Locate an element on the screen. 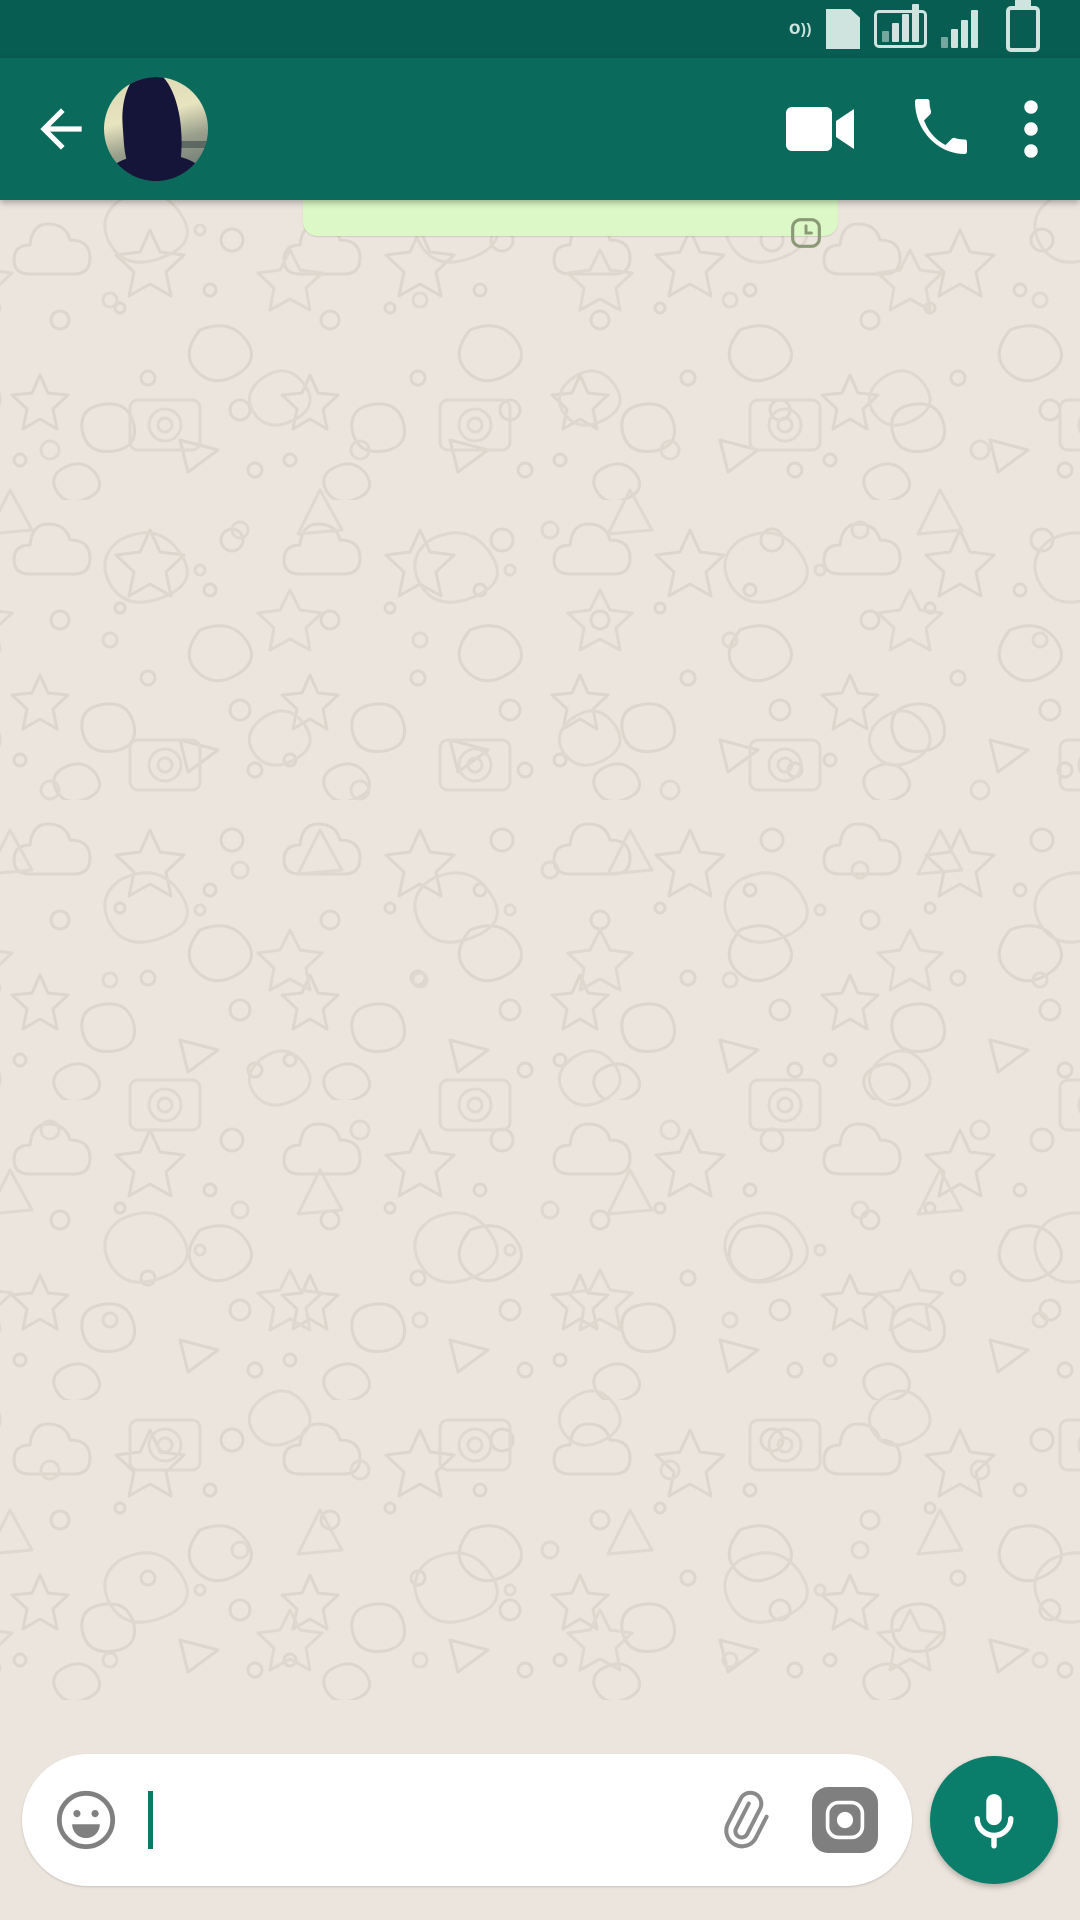  message-input-pill is located at coordinates (467, 1820).